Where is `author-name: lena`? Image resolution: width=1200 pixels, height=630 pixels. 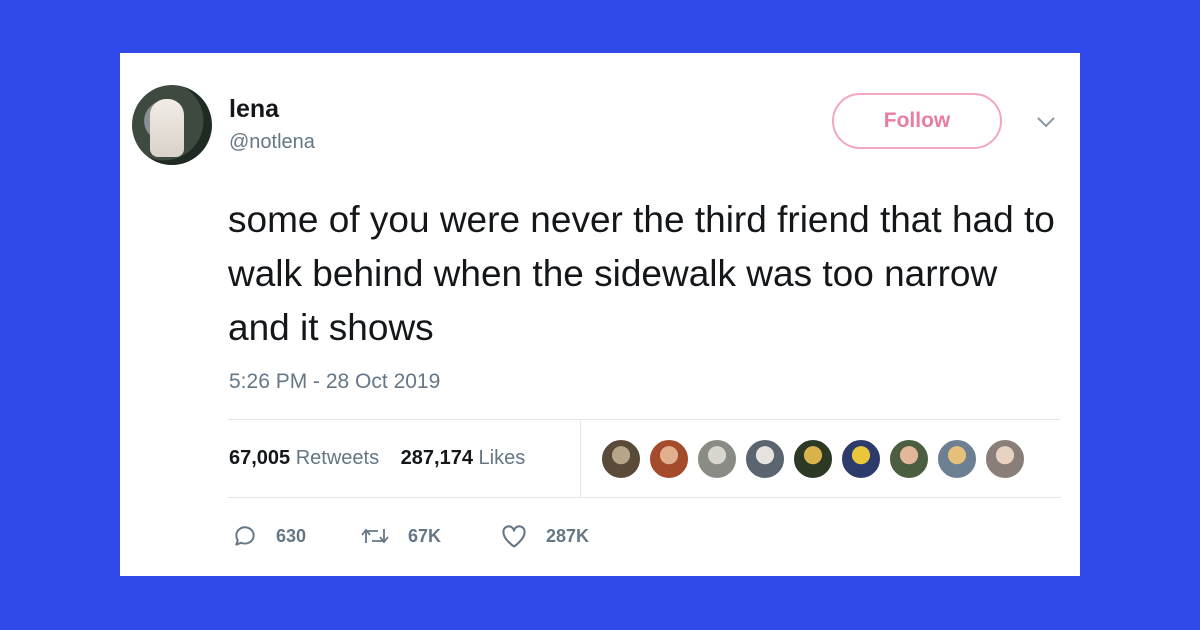
author-name: lena is located at coordinates (254, 109).